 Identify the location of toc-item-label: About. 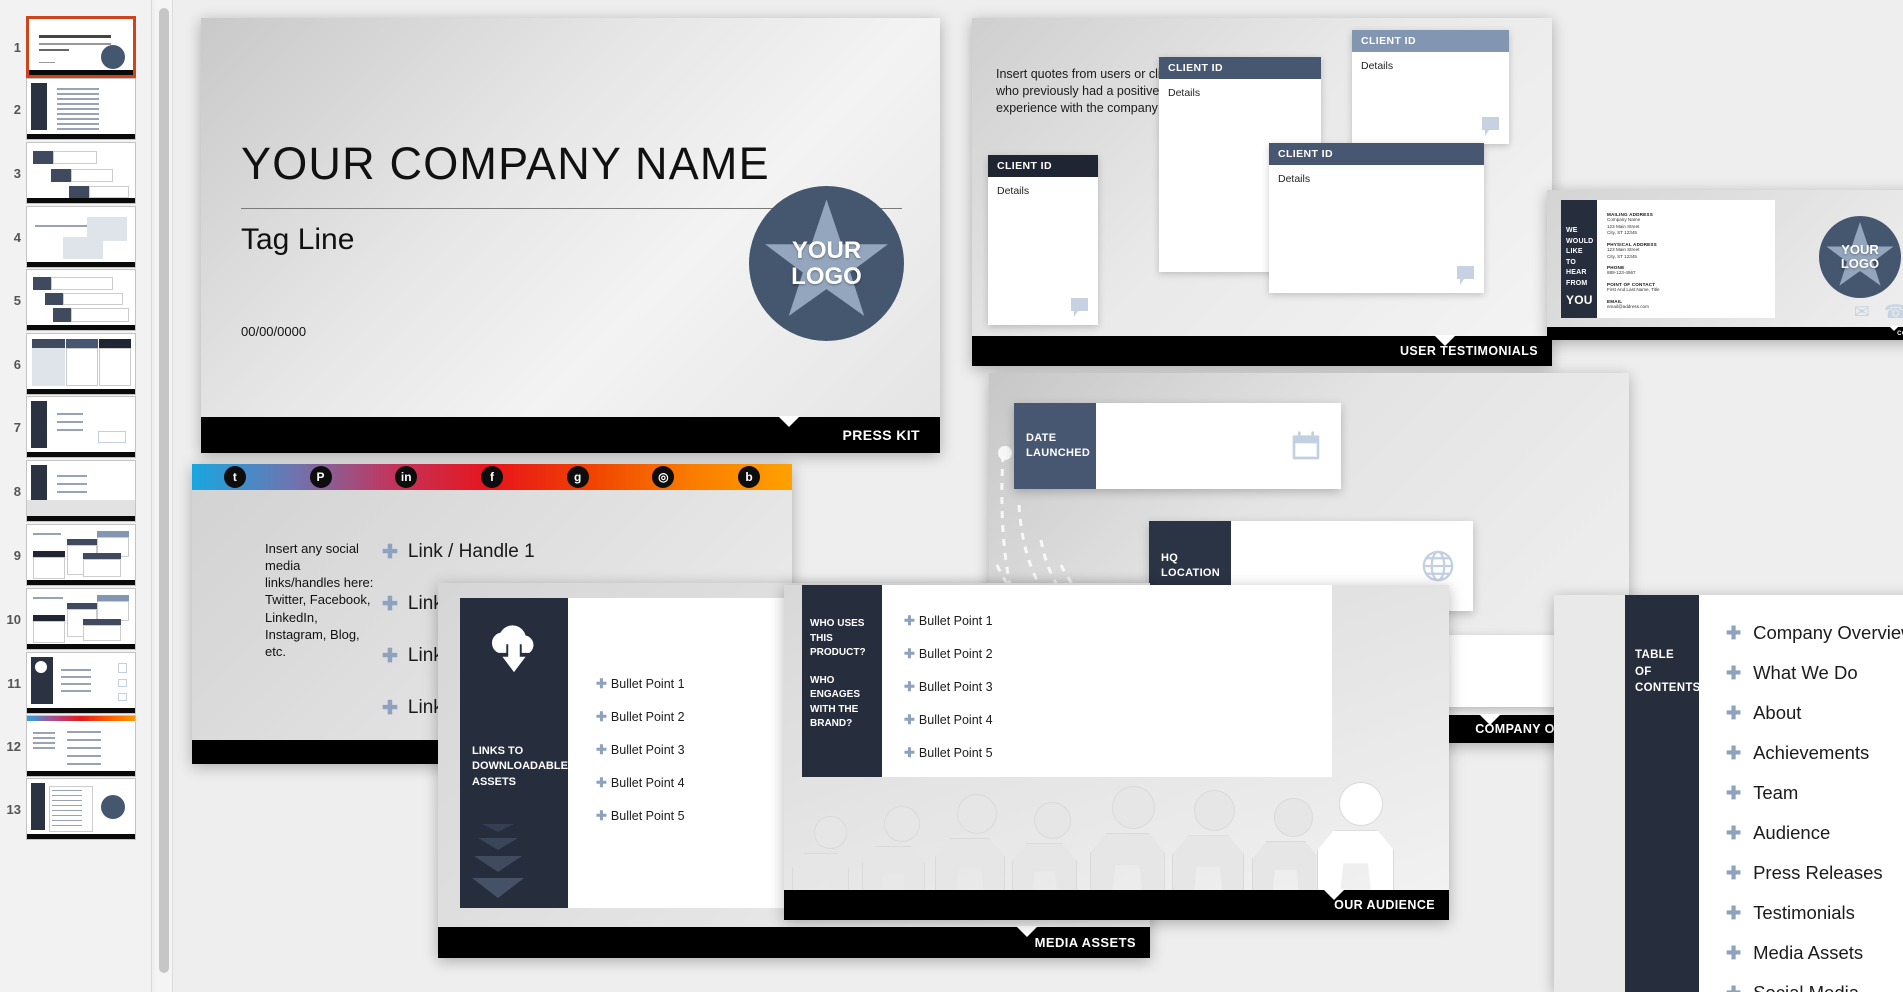
(1777, 712).